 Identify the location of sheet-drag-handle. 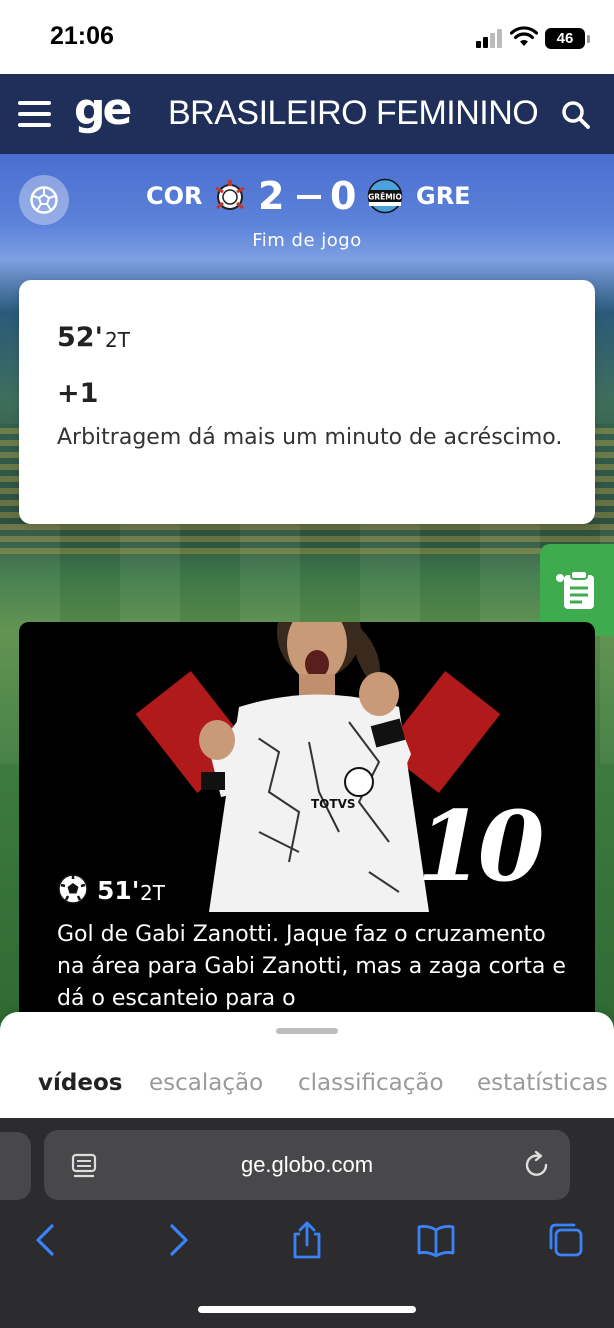
(307, 1031).